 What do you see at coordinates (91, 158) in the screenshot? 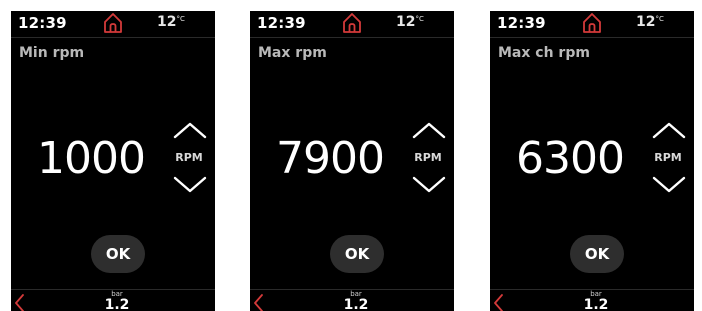
I see `rpm-value: 1000` at bounding box center [91, 158].